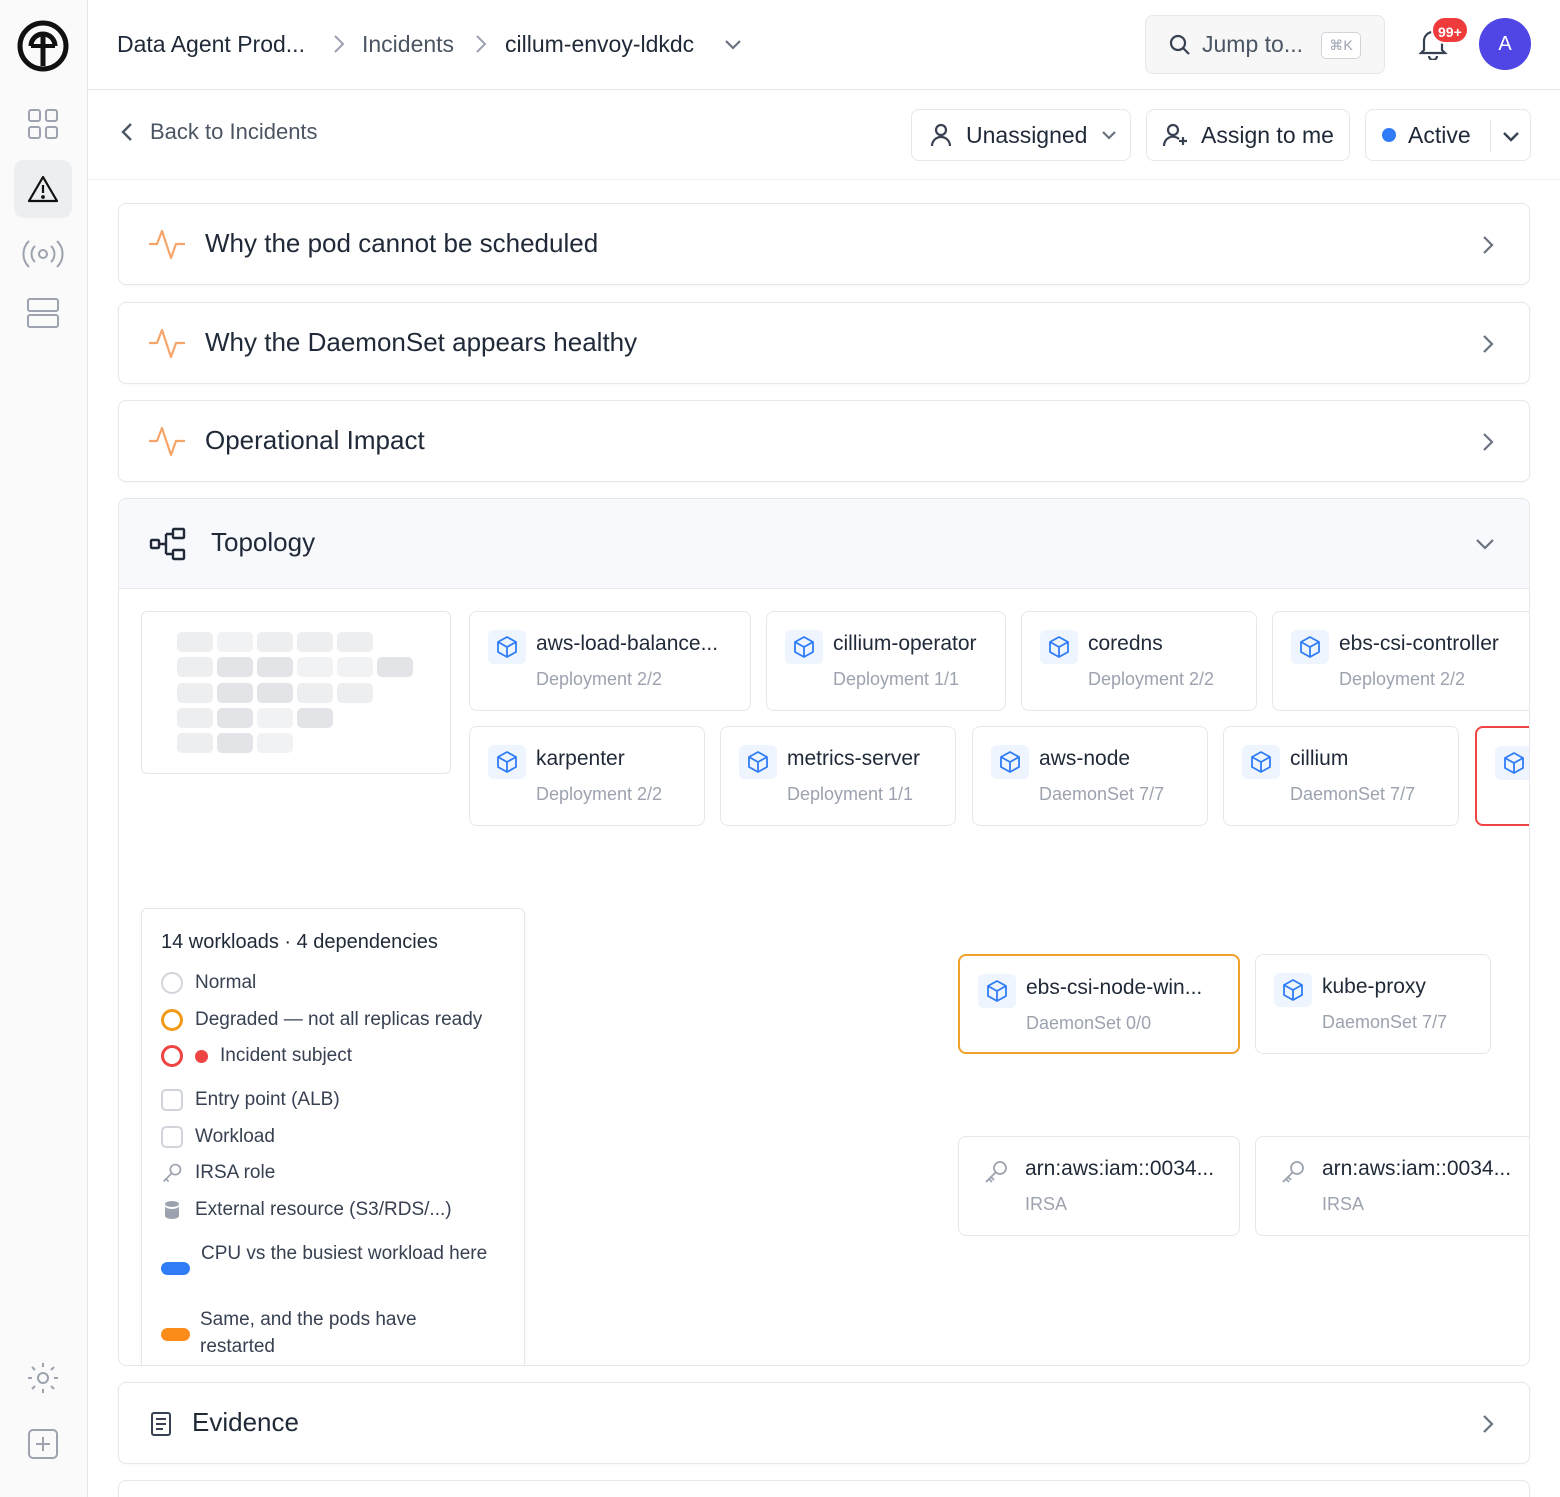 This screenshot has height=1497, width=1560. I want to click on sun-icon, so click(43, 1378).